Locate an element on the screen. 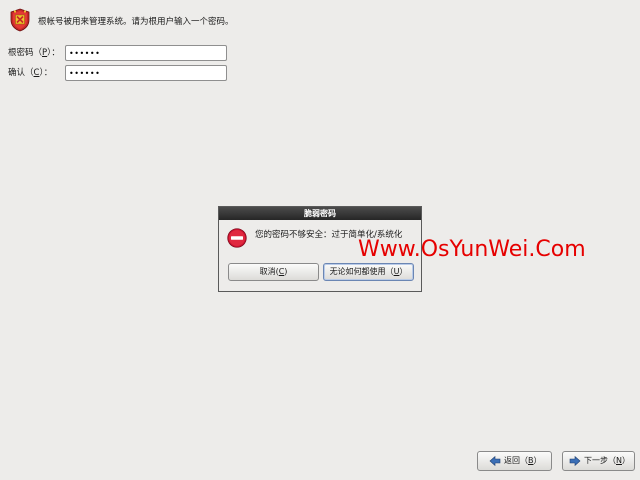  cancel-button: 取消(C) is located at coordinates (273, 272).